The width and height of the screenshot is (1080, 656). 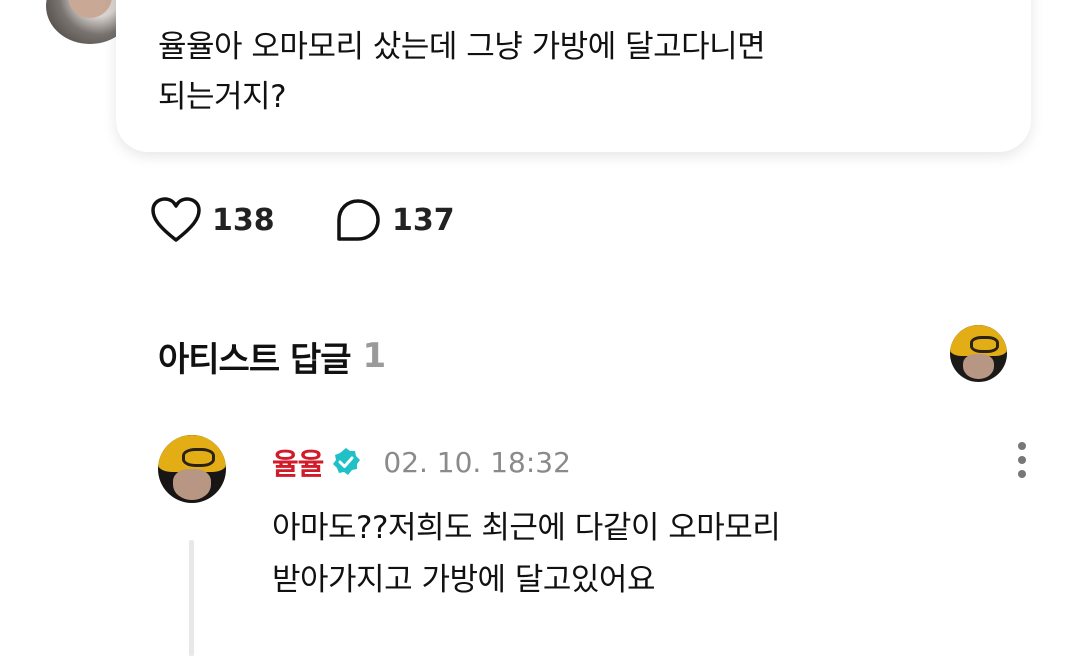 I want to click on more-options-button, so click(x=1022, y=460).